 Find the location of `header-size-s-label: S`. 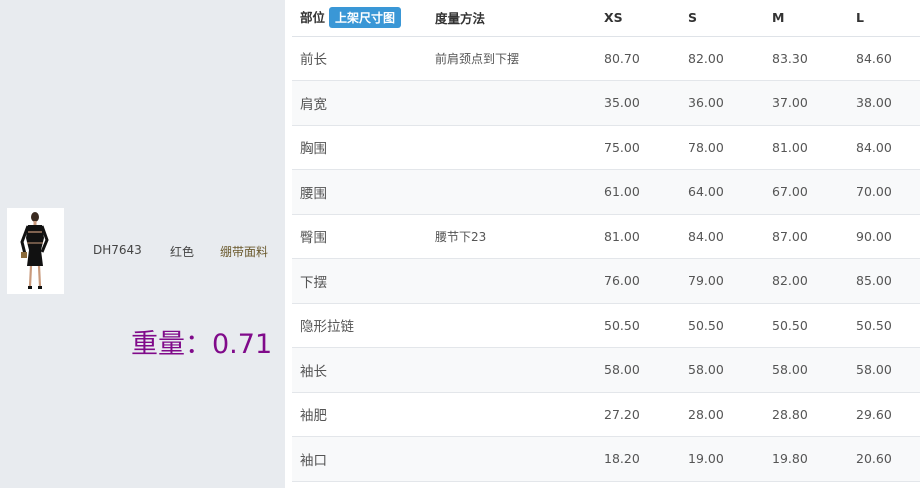

header-size-s-label: S is located at coordinates (693, 18).